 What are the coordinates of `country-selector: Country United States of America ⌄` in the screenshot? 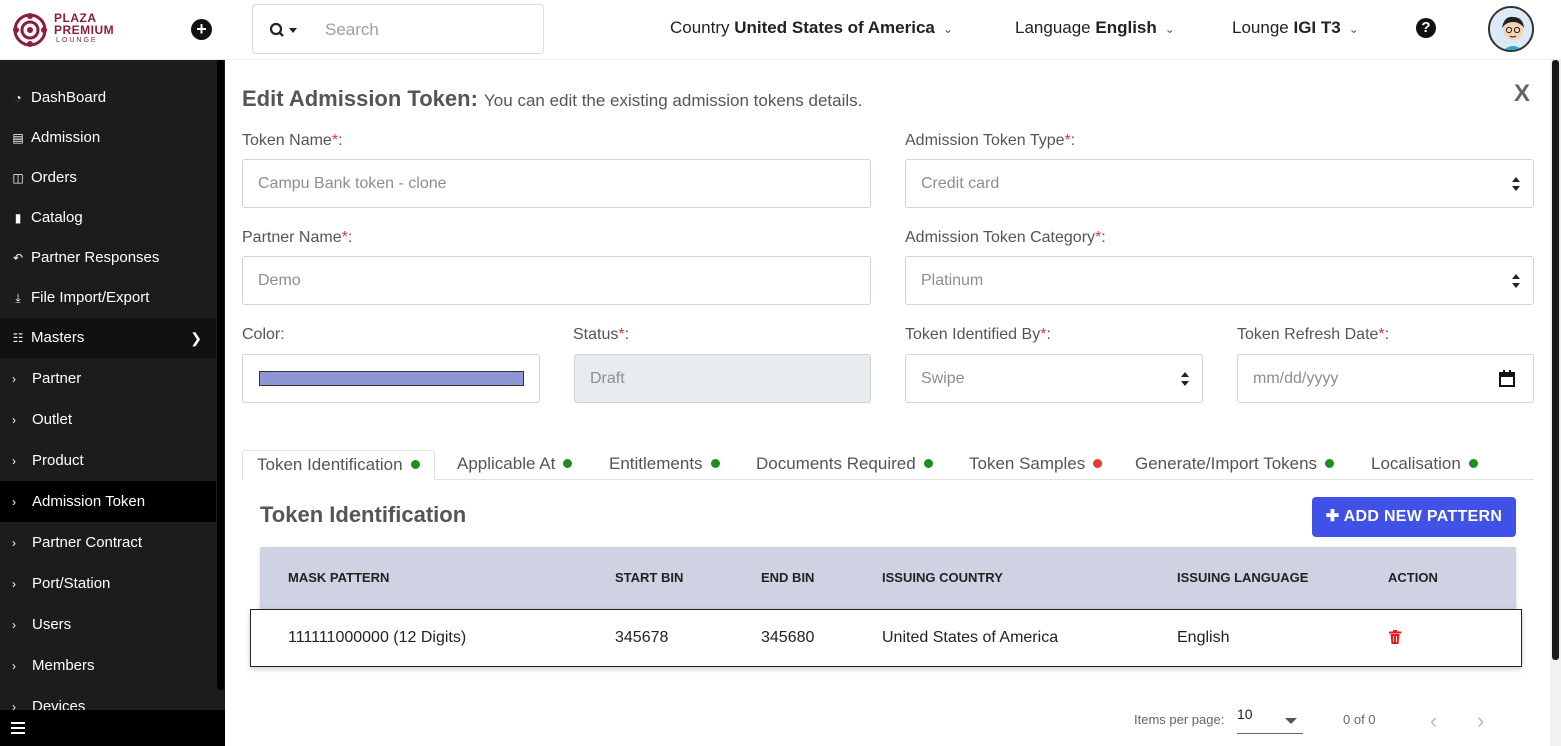 It's located at (811, 28).